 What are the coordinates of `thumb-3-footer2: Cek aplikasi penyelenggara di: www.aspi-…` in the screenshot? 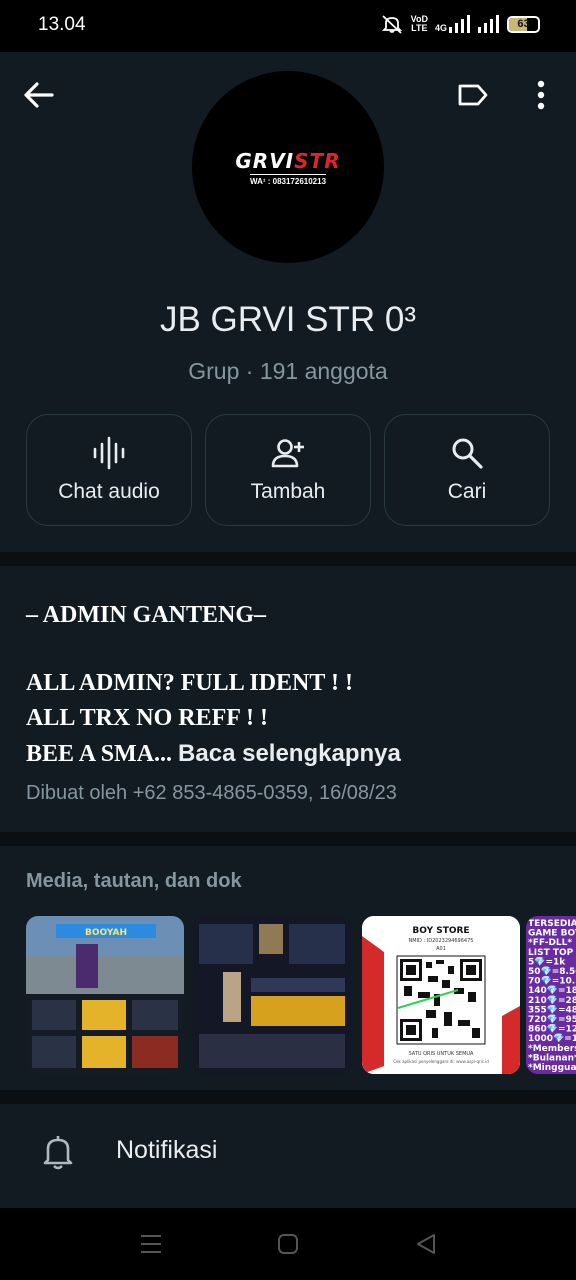 It's located at (441, 1061).